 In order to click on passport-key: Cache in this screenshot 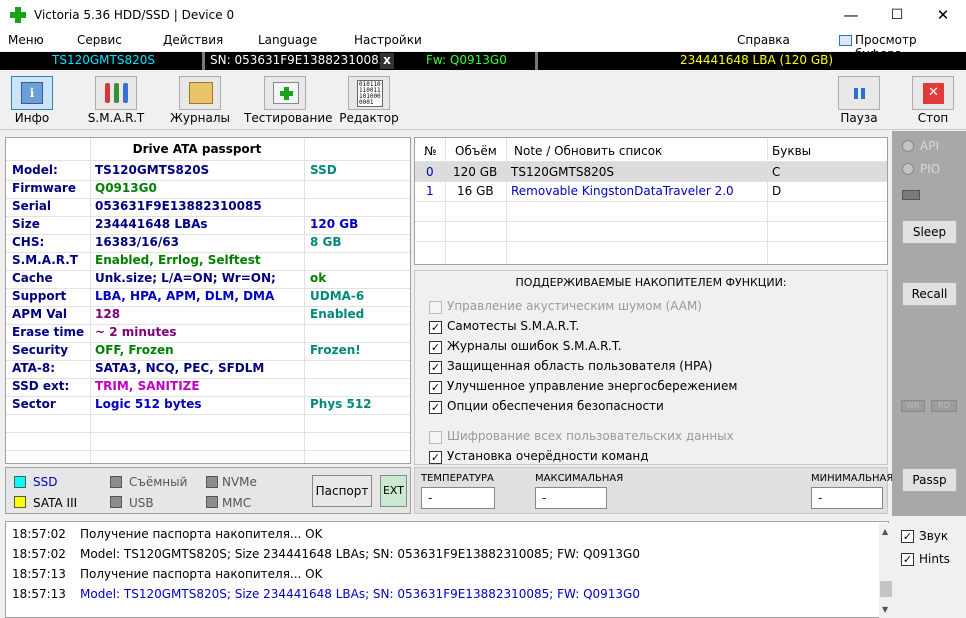, I will do `click(32, 278)`.